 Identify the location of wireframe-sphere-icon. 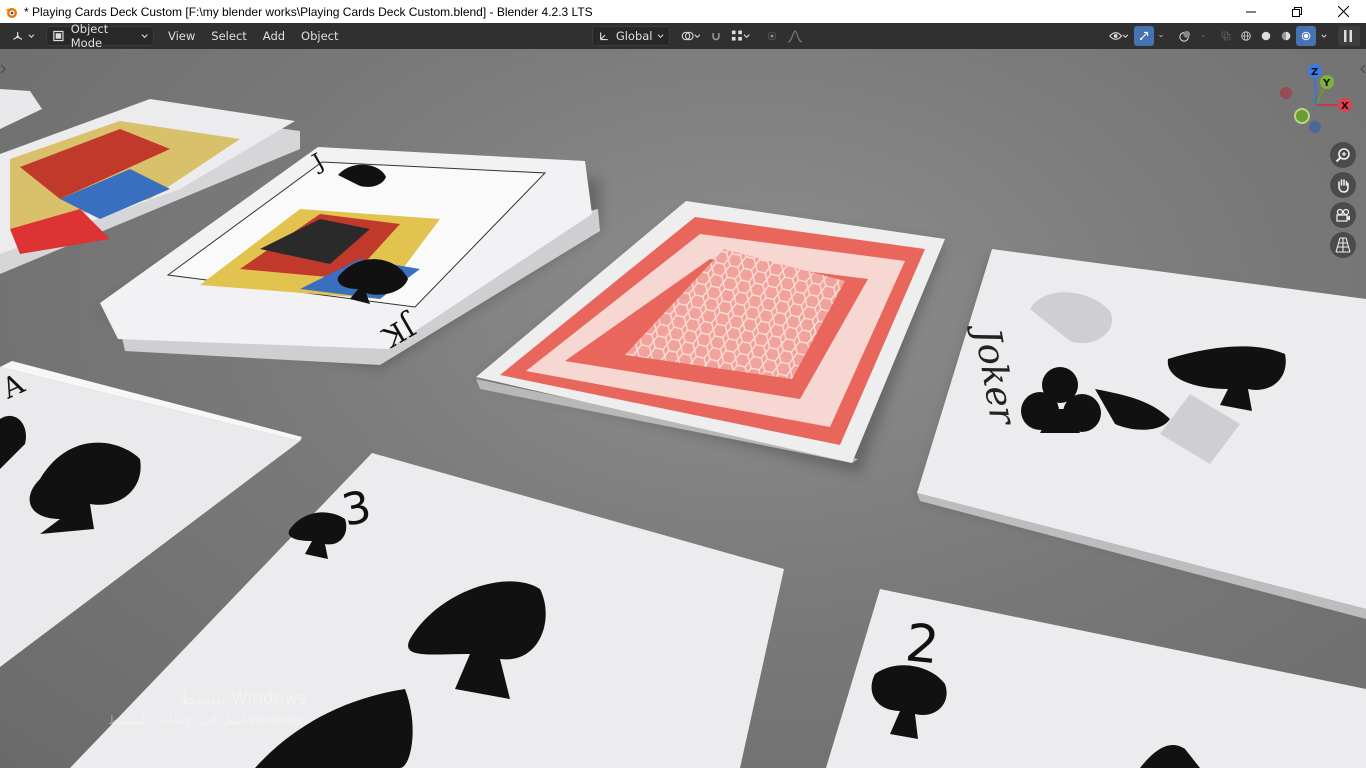
(1246, 36).